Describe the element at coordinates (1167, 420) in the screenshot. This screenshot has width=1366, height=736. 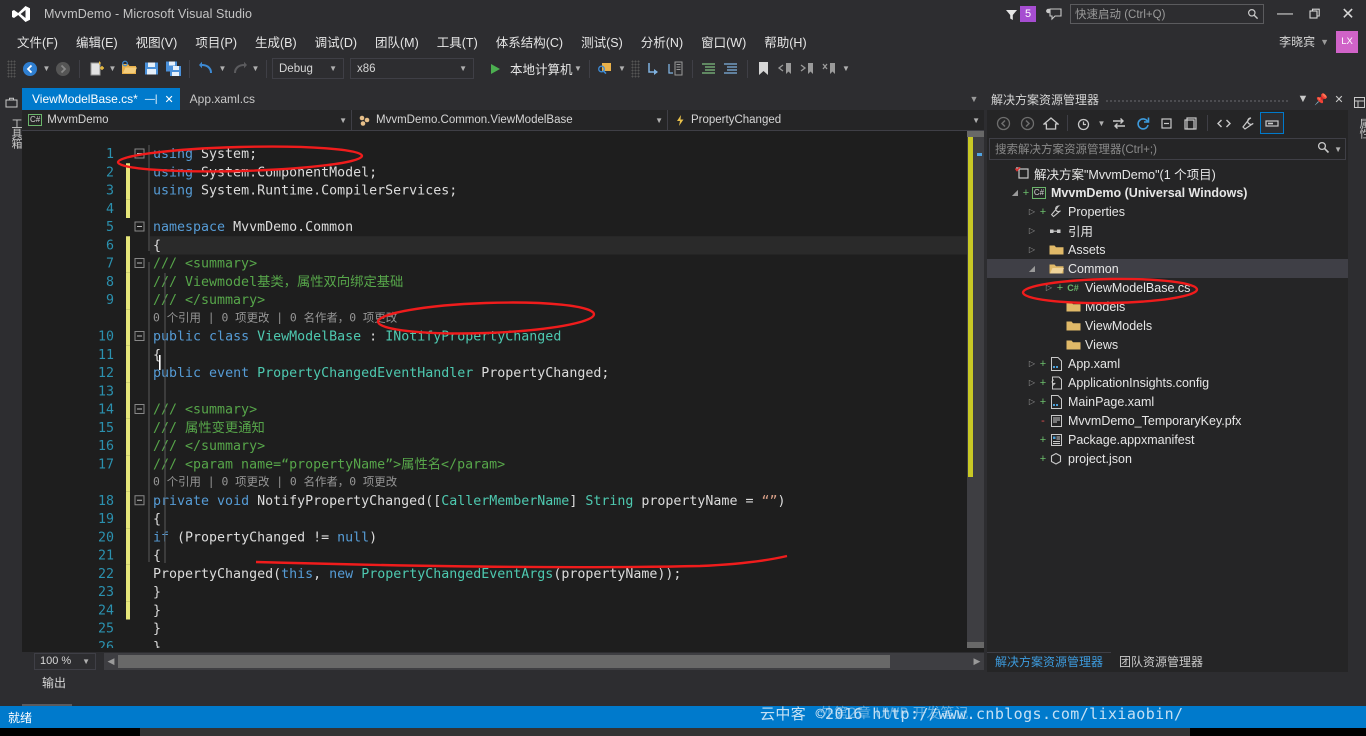
I see `tree-item: - MvvmDemo_TemporaryKey.pfx` at that location.